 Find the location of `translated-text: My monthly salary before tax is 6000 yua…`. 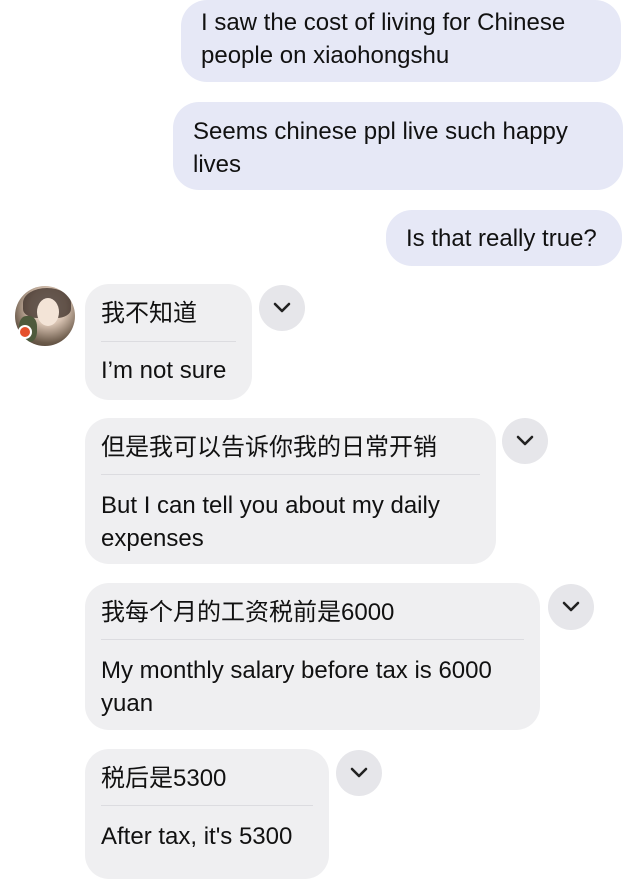

translated-text: My monthly salary before tax is 6000 yua… is located at coordinates (296, 687).